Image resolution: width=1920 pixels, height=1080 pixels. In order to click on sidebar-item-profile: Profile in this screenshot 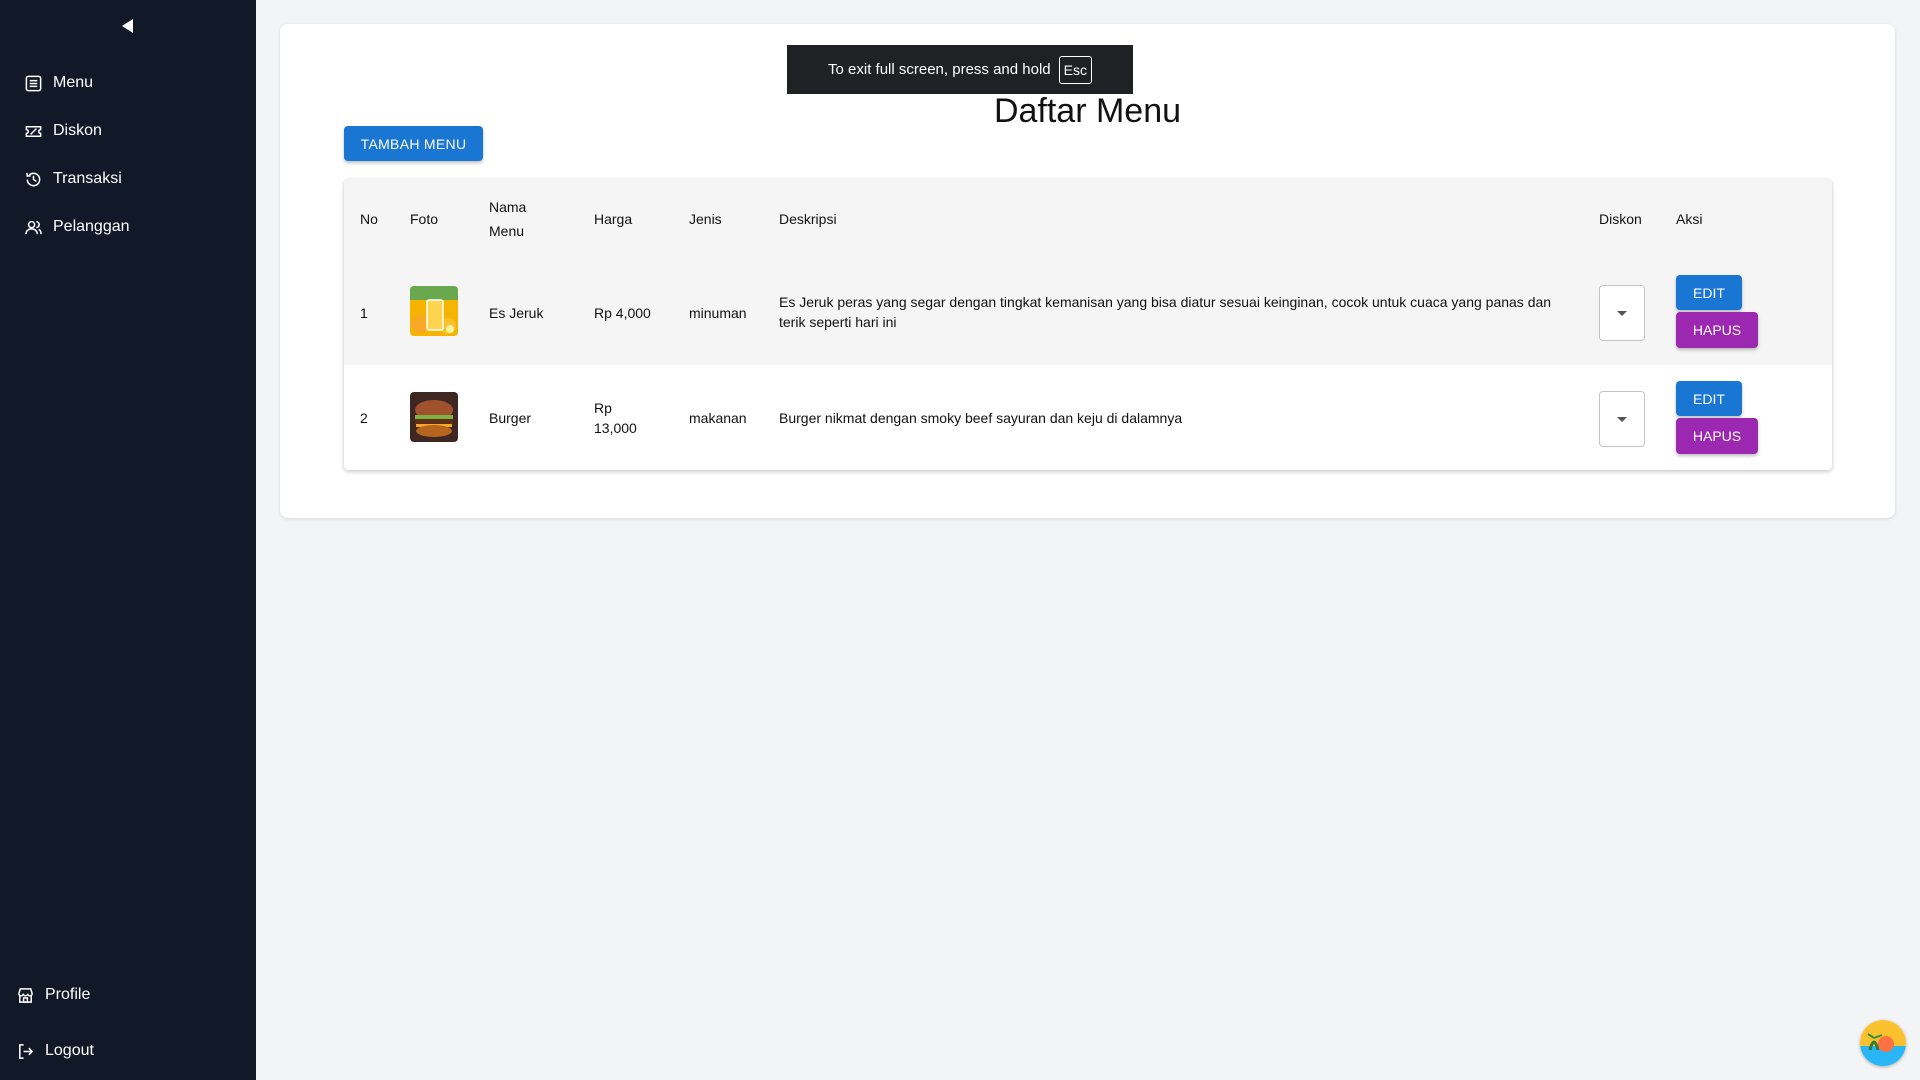, I will do `click(53, 995)`.